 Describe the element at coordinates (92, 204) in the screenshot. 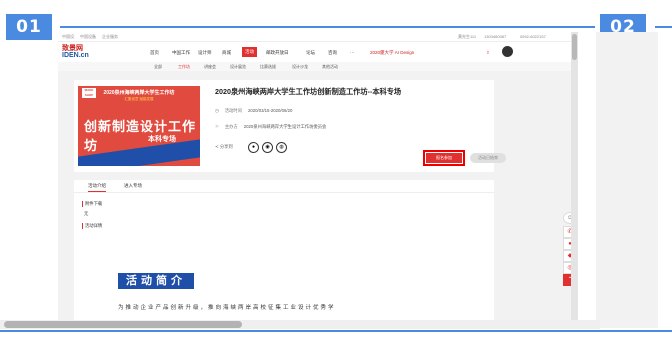

I see `attachment-label: 附件下载` at that location.